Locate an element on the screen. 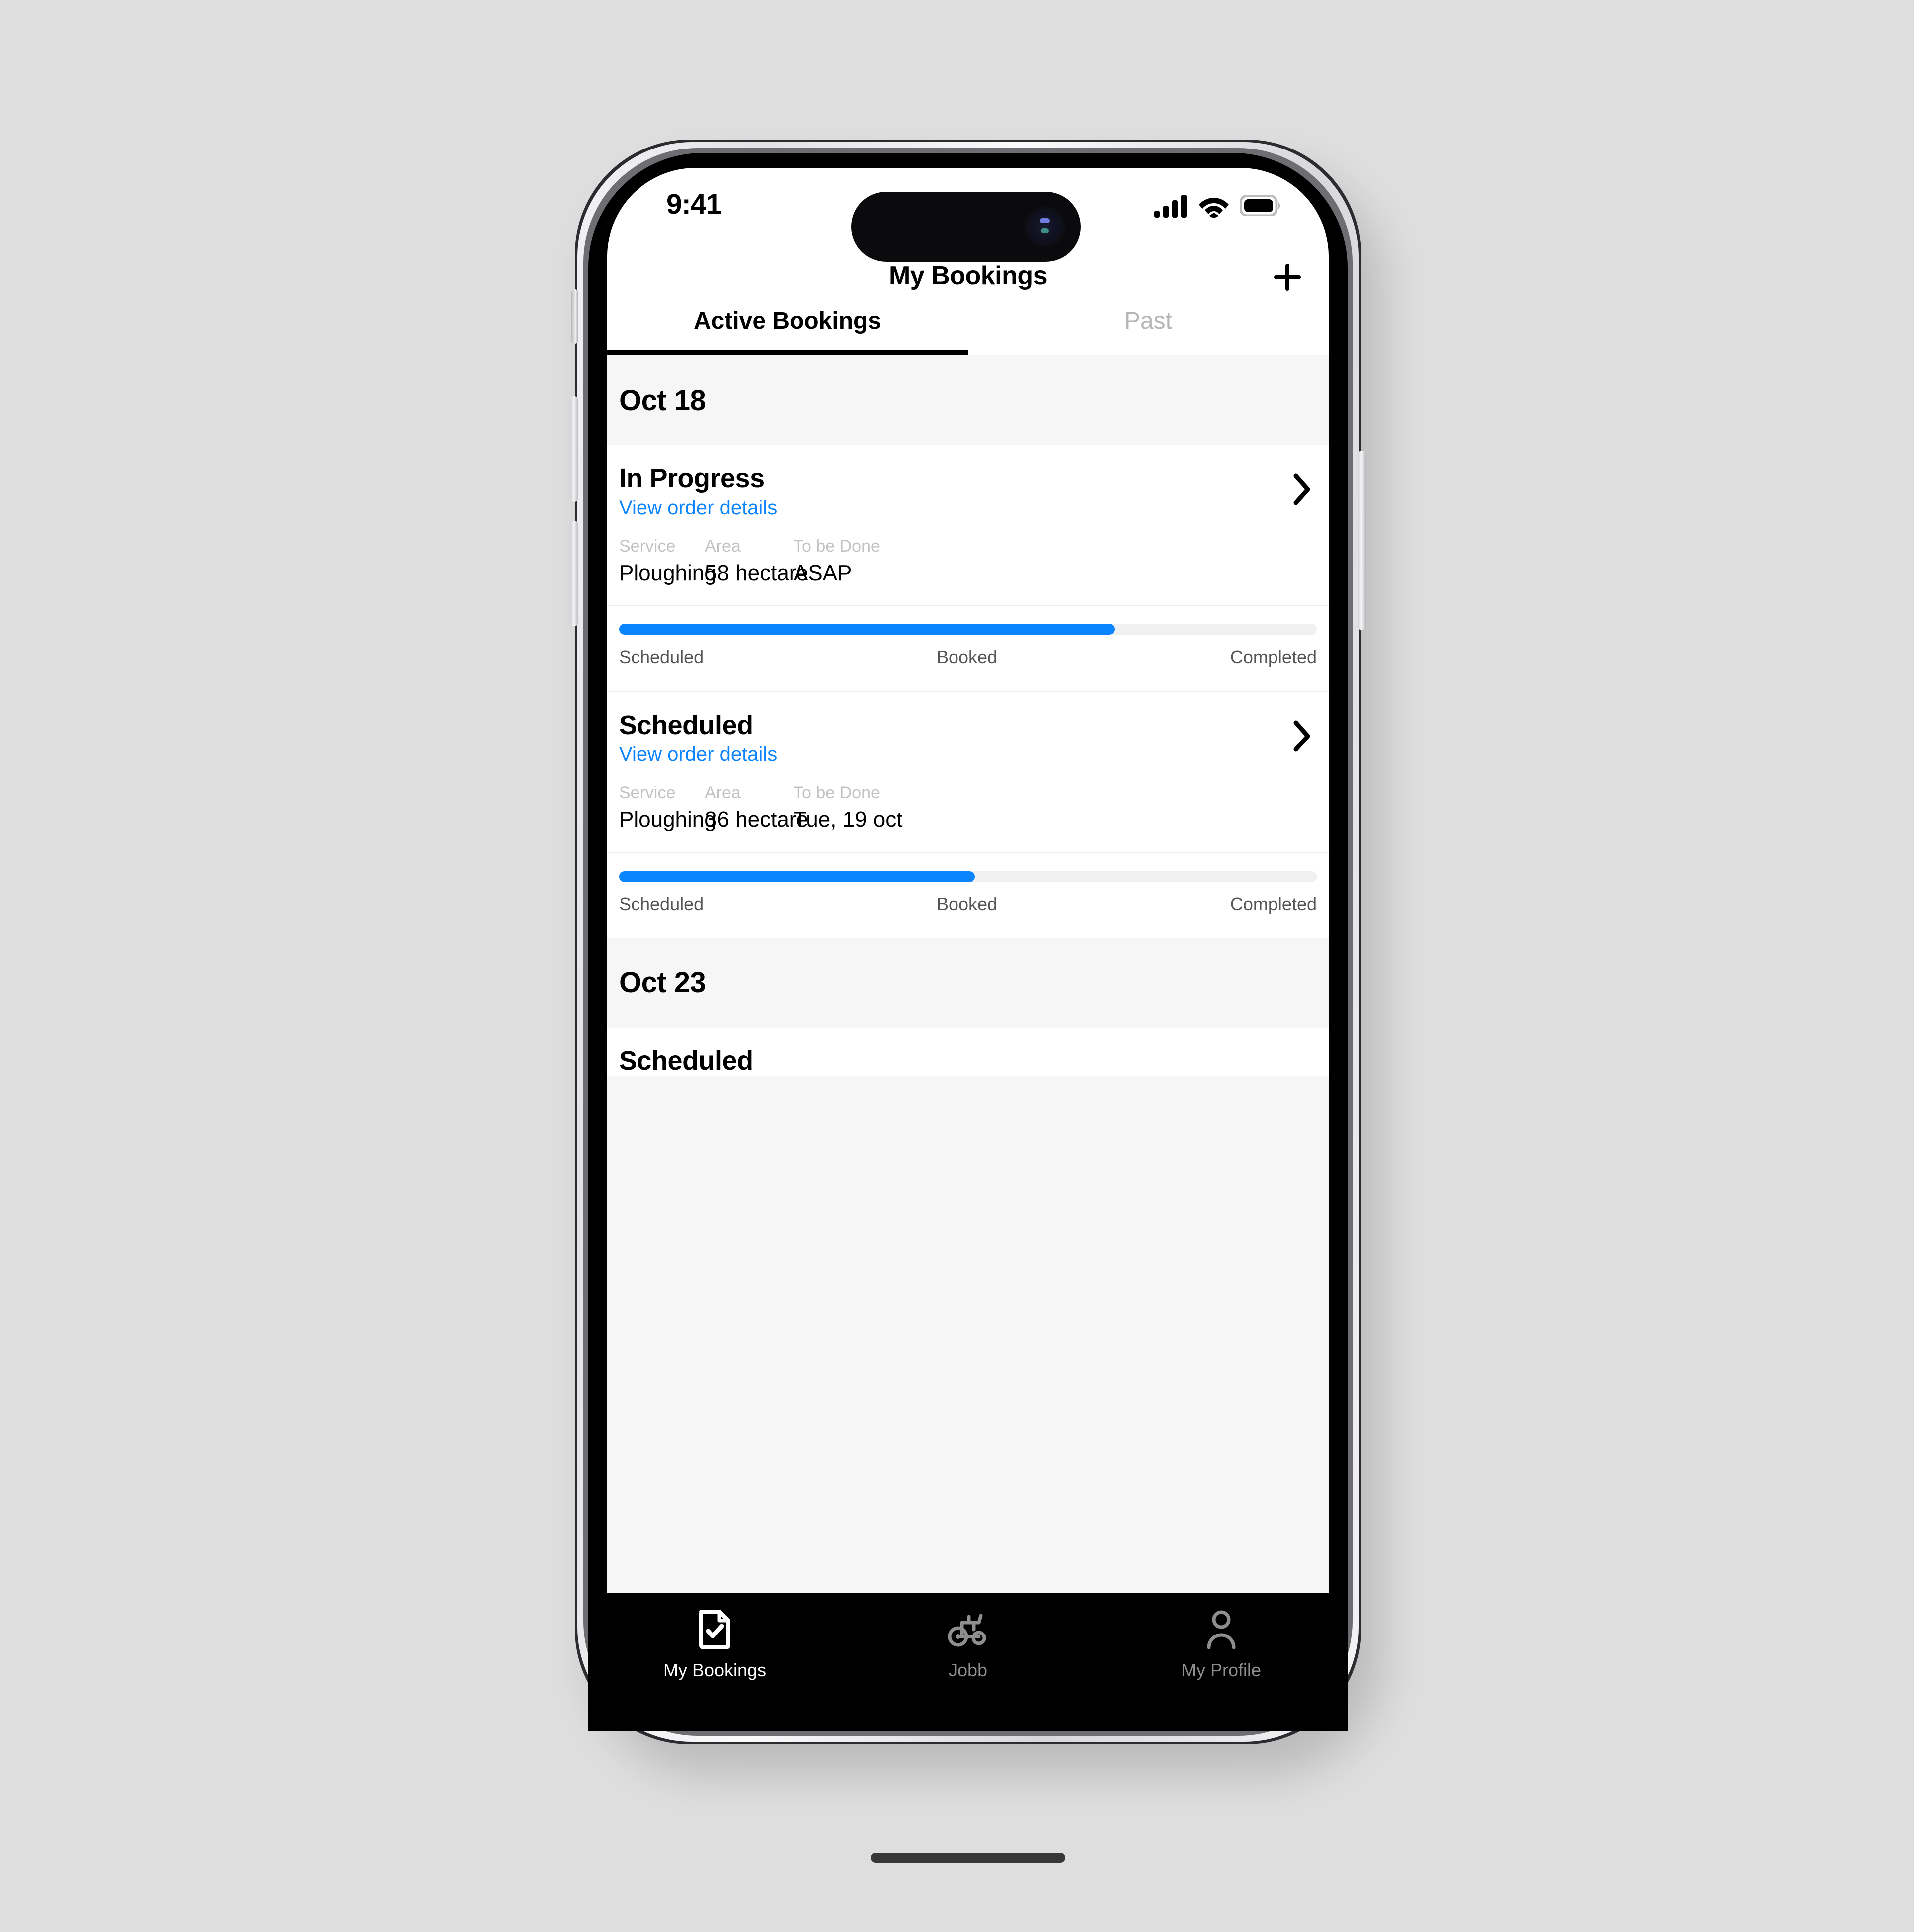 This screenshot has width=1914, height=1932. booking-field-area: Area 58 hectare is located at coordinates (756, 561).